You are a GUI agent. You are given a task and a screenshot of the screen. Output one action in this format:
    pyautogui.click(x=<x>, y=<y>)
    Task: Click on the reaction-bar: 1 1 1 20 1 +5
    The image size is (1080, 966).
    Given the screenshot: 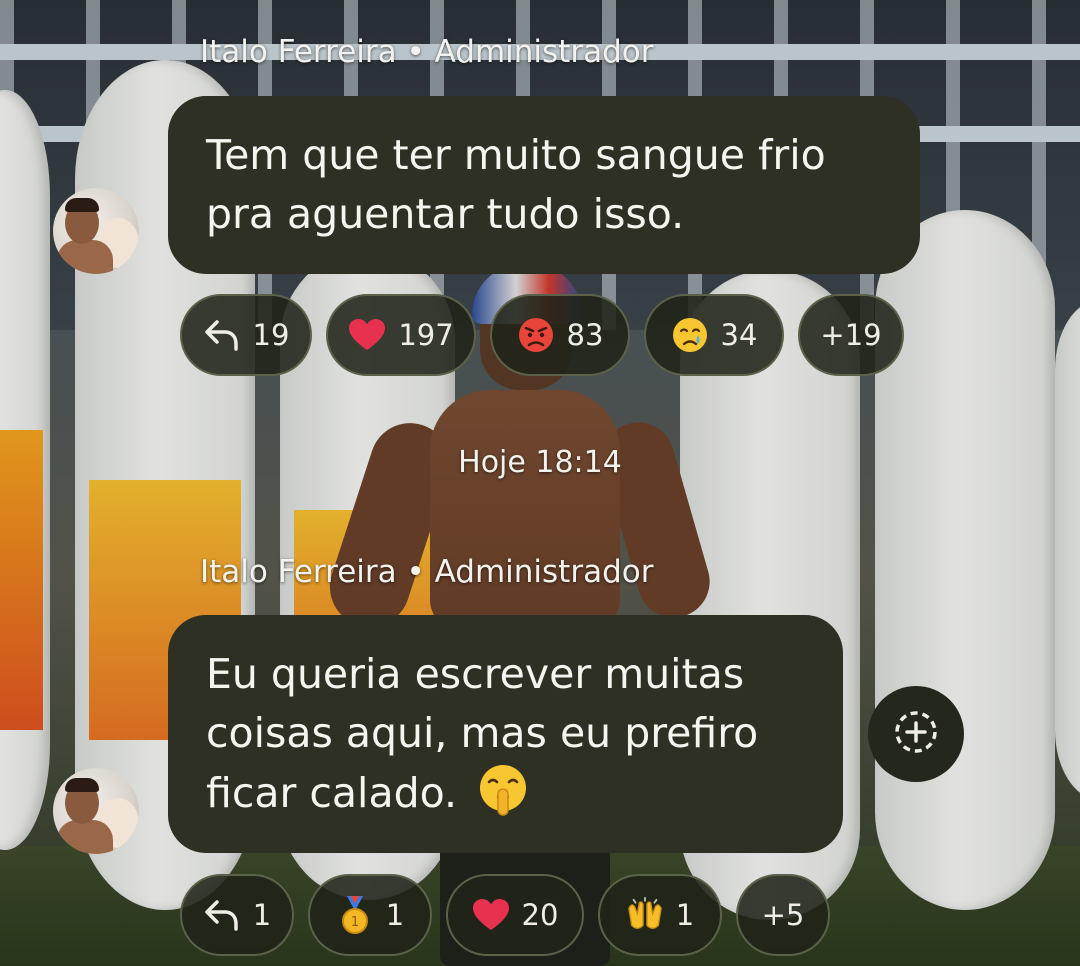 What is the action you would take?
    pyautogui.click(x=505, y=916)
    